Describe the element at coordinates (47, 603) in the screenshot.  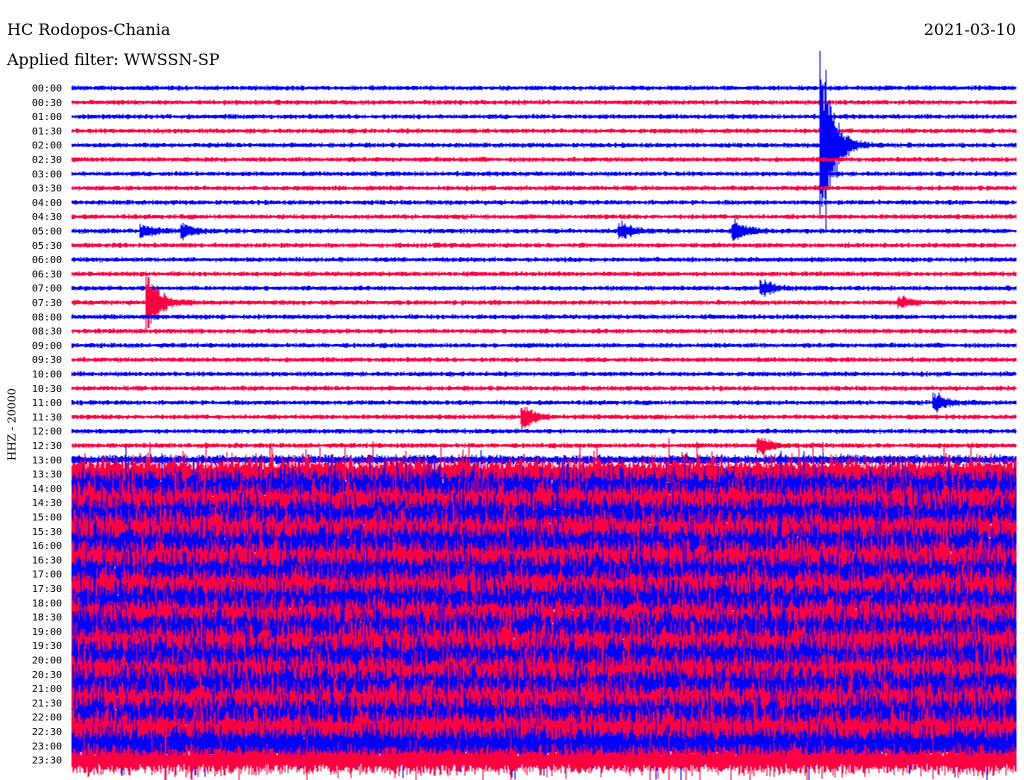
I see `time-tick-label: 18:00` at that location.